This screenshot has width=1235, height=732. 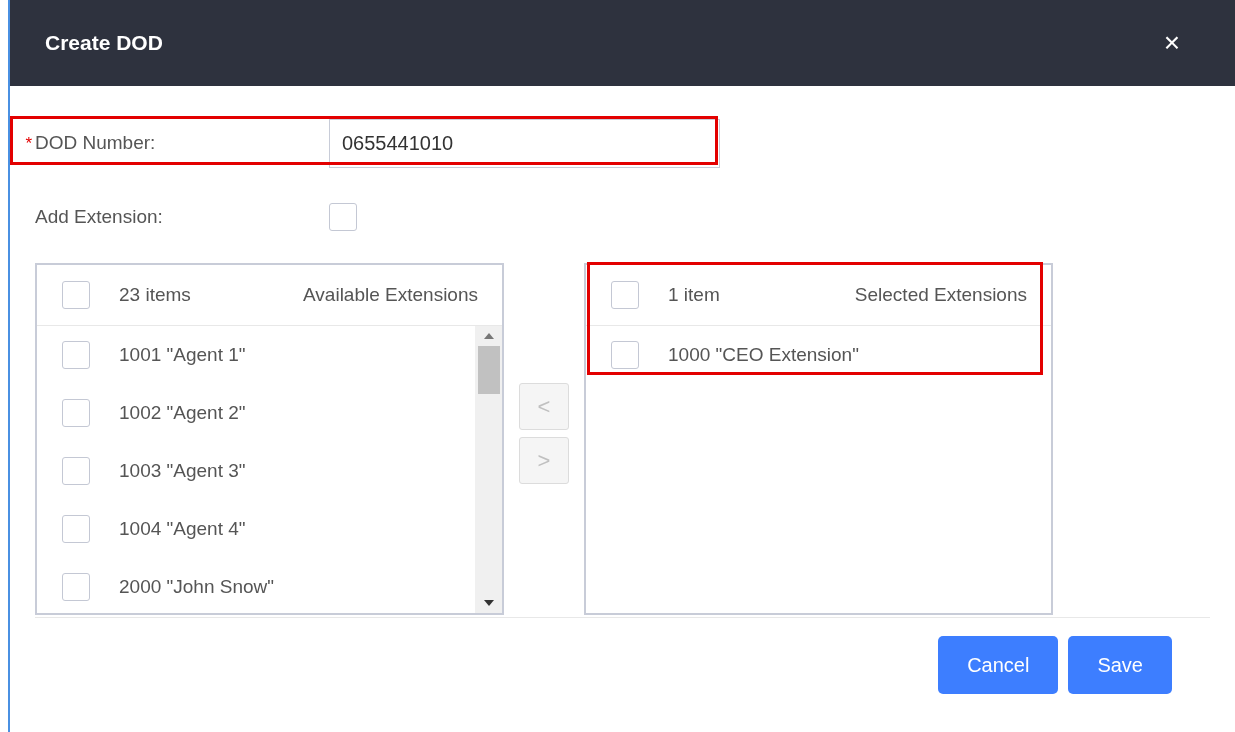 What do you see at coordinates (1120, 665) in the screenshot?
I see `action-button: Save` at bounding box center [1120, 665].